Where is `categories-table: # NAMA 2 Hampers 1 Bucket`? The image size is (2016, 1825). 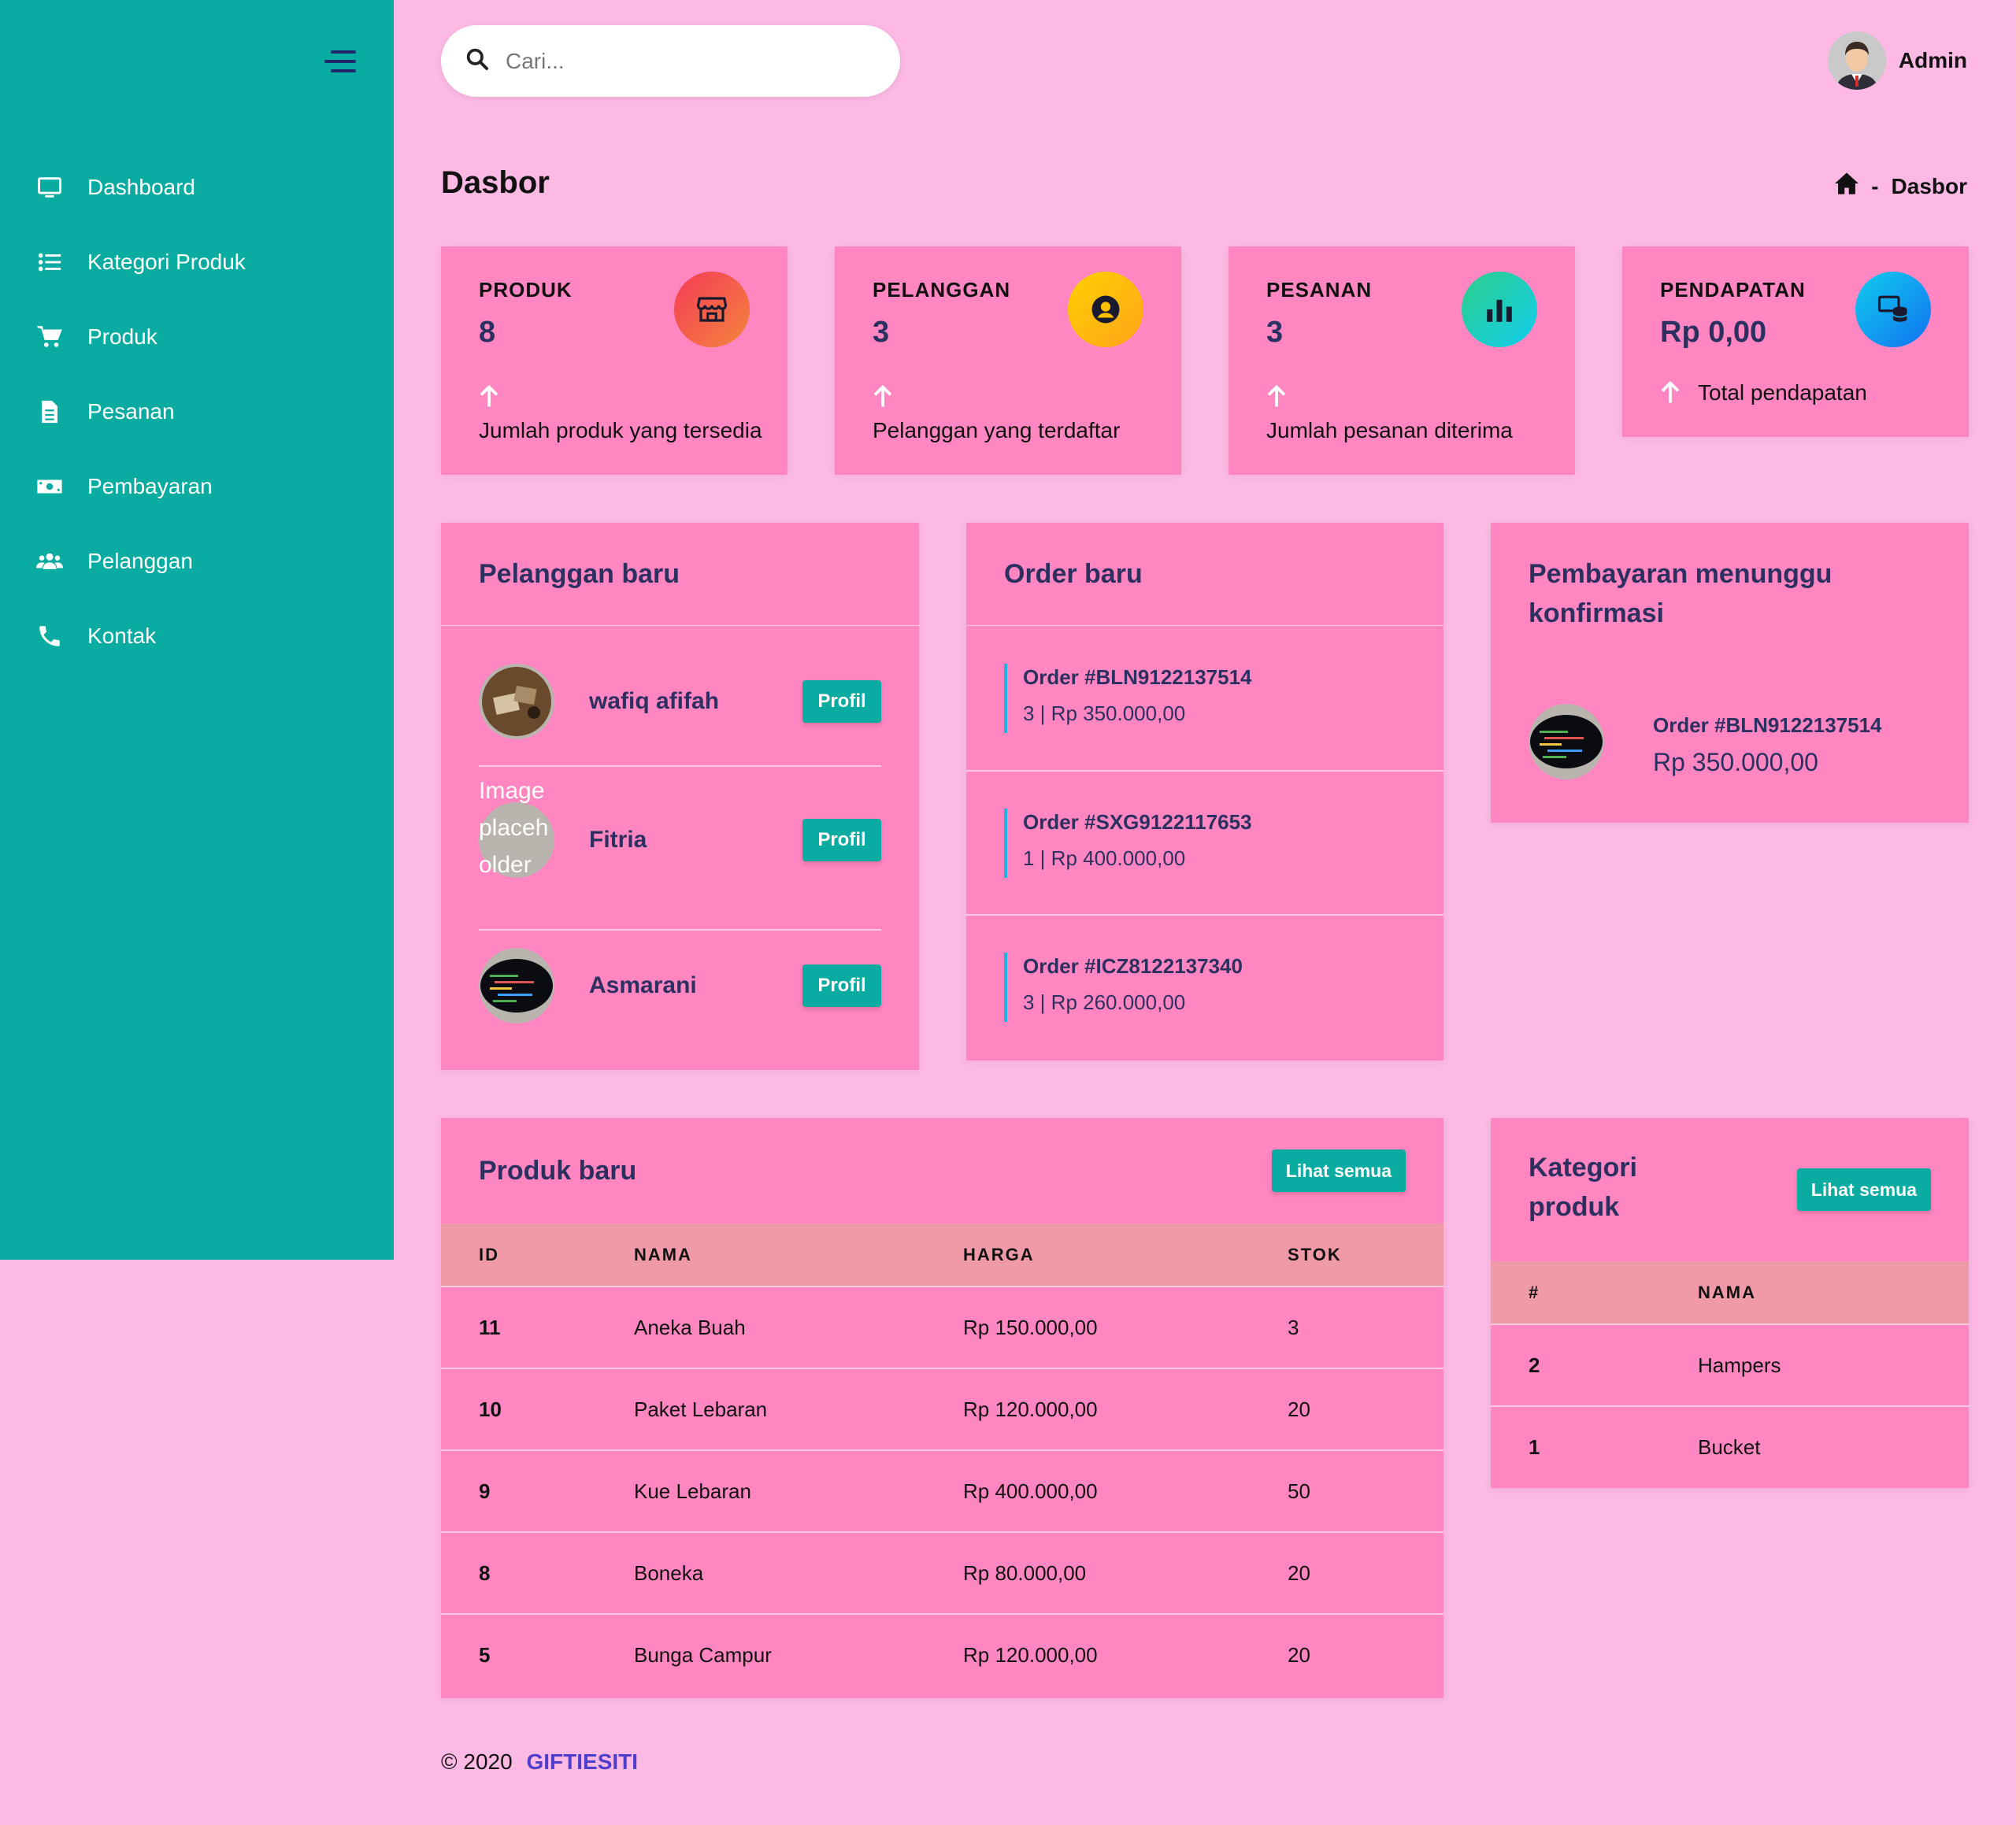 categories-table: # NAMA 2 Hampers 1 Bucket is located at coordinates (1730, 1374).